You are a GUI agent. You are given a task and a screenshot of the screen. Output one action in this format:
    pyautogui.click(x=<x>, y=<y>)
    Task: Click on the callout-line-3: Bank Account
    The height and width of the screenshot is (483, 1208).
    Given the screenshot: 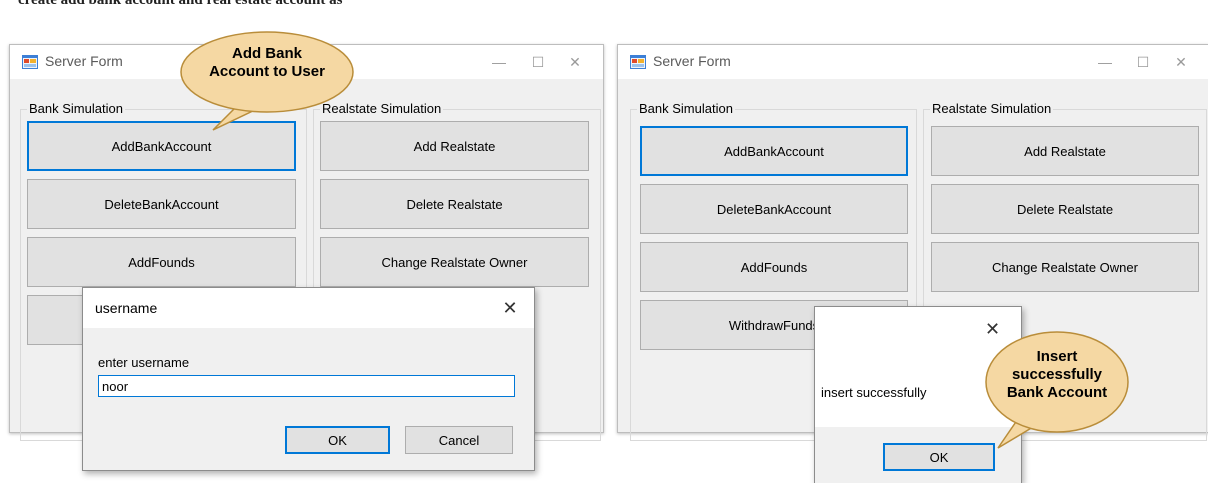 What is the action you would take?
    pyautogui.click(x=1057, y=392)
    